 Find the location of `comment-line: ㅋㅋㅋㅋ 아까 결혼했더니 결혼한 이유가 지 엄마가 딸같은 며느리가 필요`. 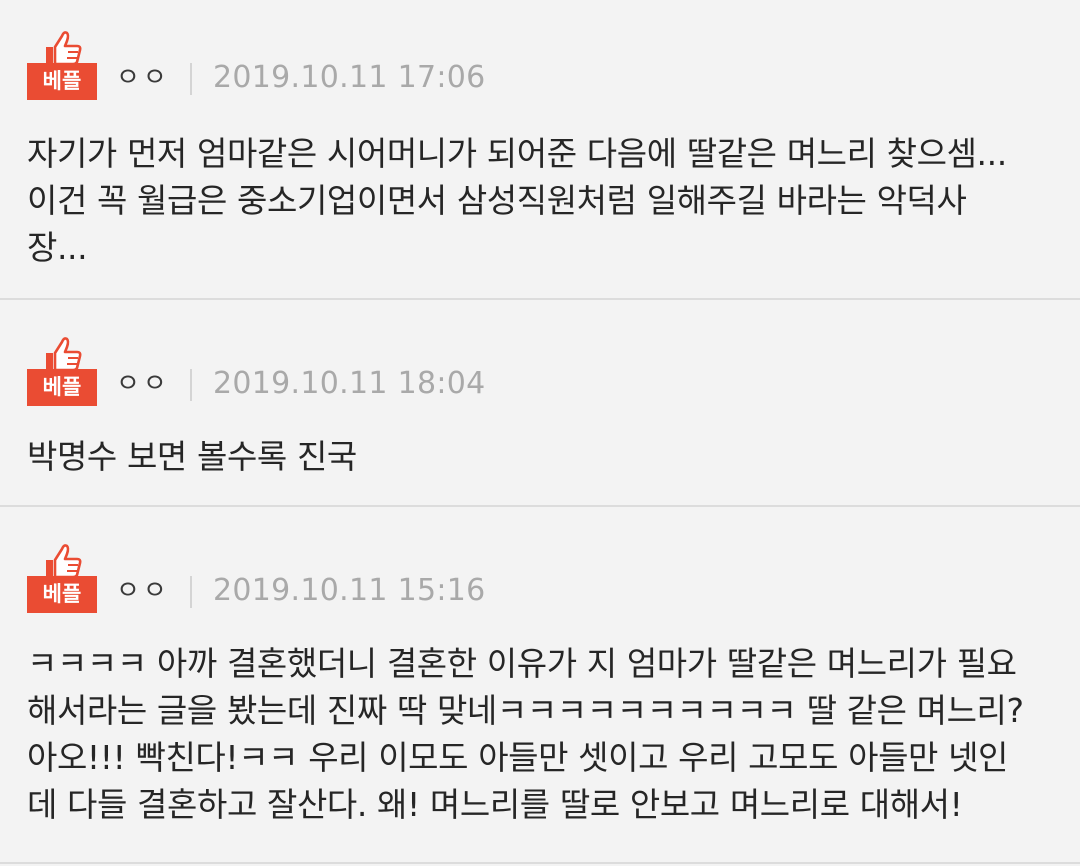

comment-line: ㅋㅋㅋㅋ 아까 결혼했더니 결혼한 이유가 지 엄마가 딸같은 며느리가 필요 is located at coordinates (522, 663).